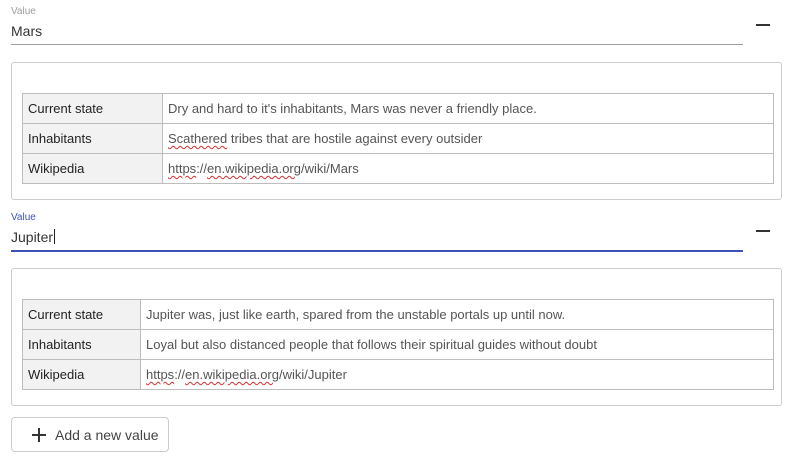 This screenshot has width=786, height=460. What do you see at coordinates (312, 374) in the screenshot?
I see `link-part: /wiki/Jupiter` at bounding box center [312, 374].